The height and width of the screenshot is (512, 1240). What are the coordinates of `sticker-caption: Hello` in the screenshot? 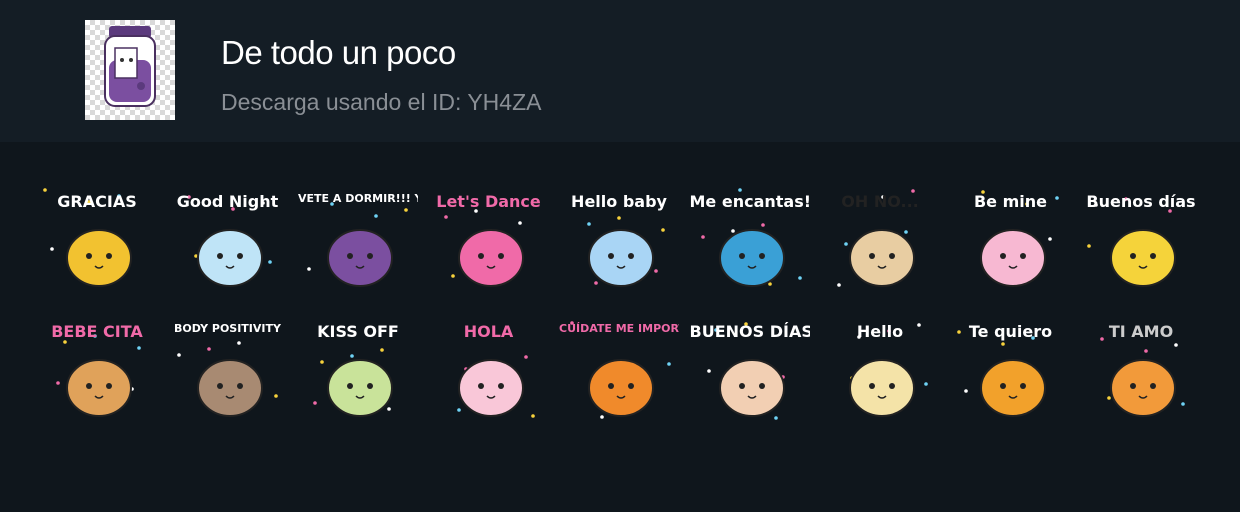 It's located at (880, 331).